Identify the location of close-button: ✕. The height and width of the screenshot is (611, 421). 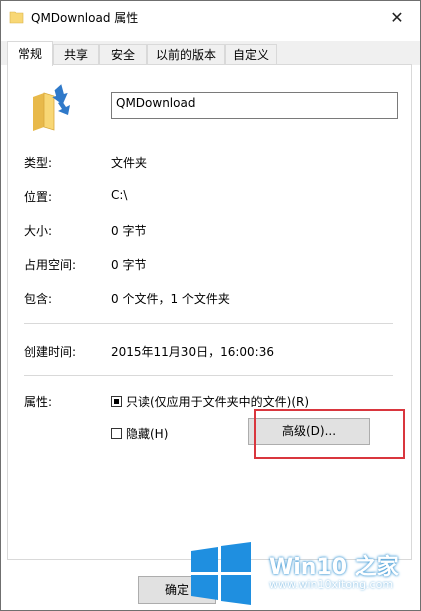
(397, 17).